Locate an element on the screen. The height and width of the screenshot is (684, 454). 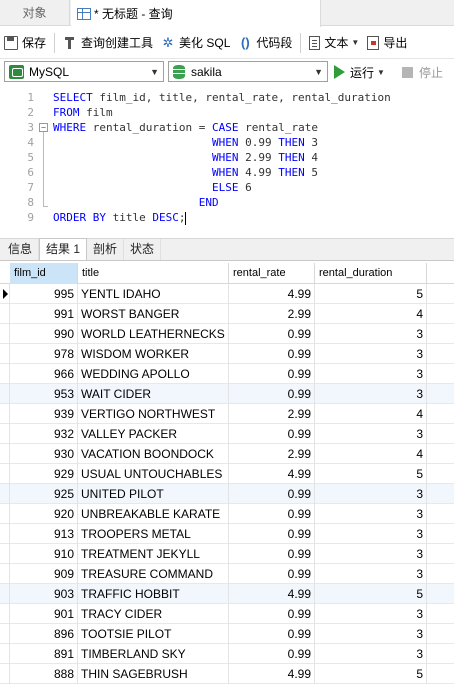
code-line: 8 END is located at coordinates (227, 202).